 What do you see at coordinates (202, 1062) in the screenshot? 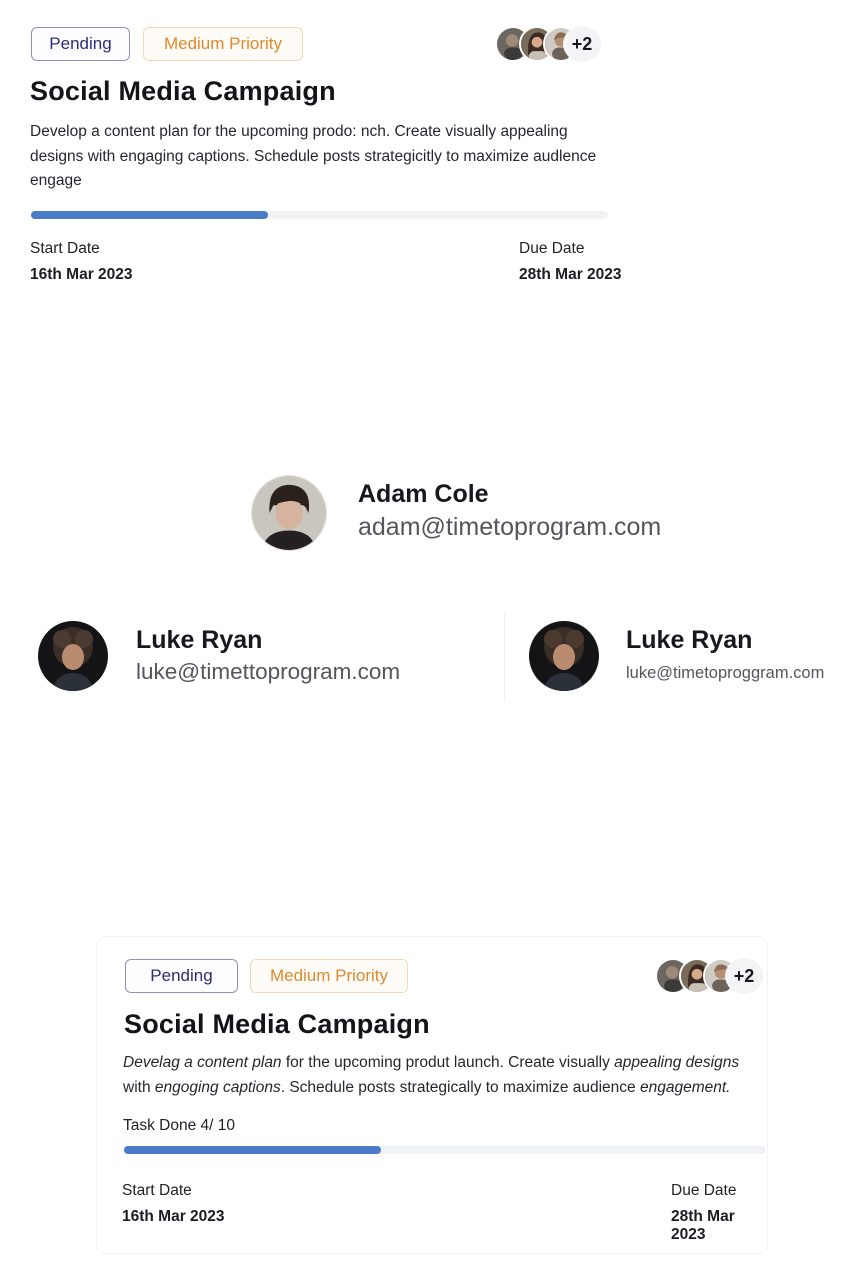
I see `desc-emphasis: Develag a content plan` at bounding box center [202, 1062].